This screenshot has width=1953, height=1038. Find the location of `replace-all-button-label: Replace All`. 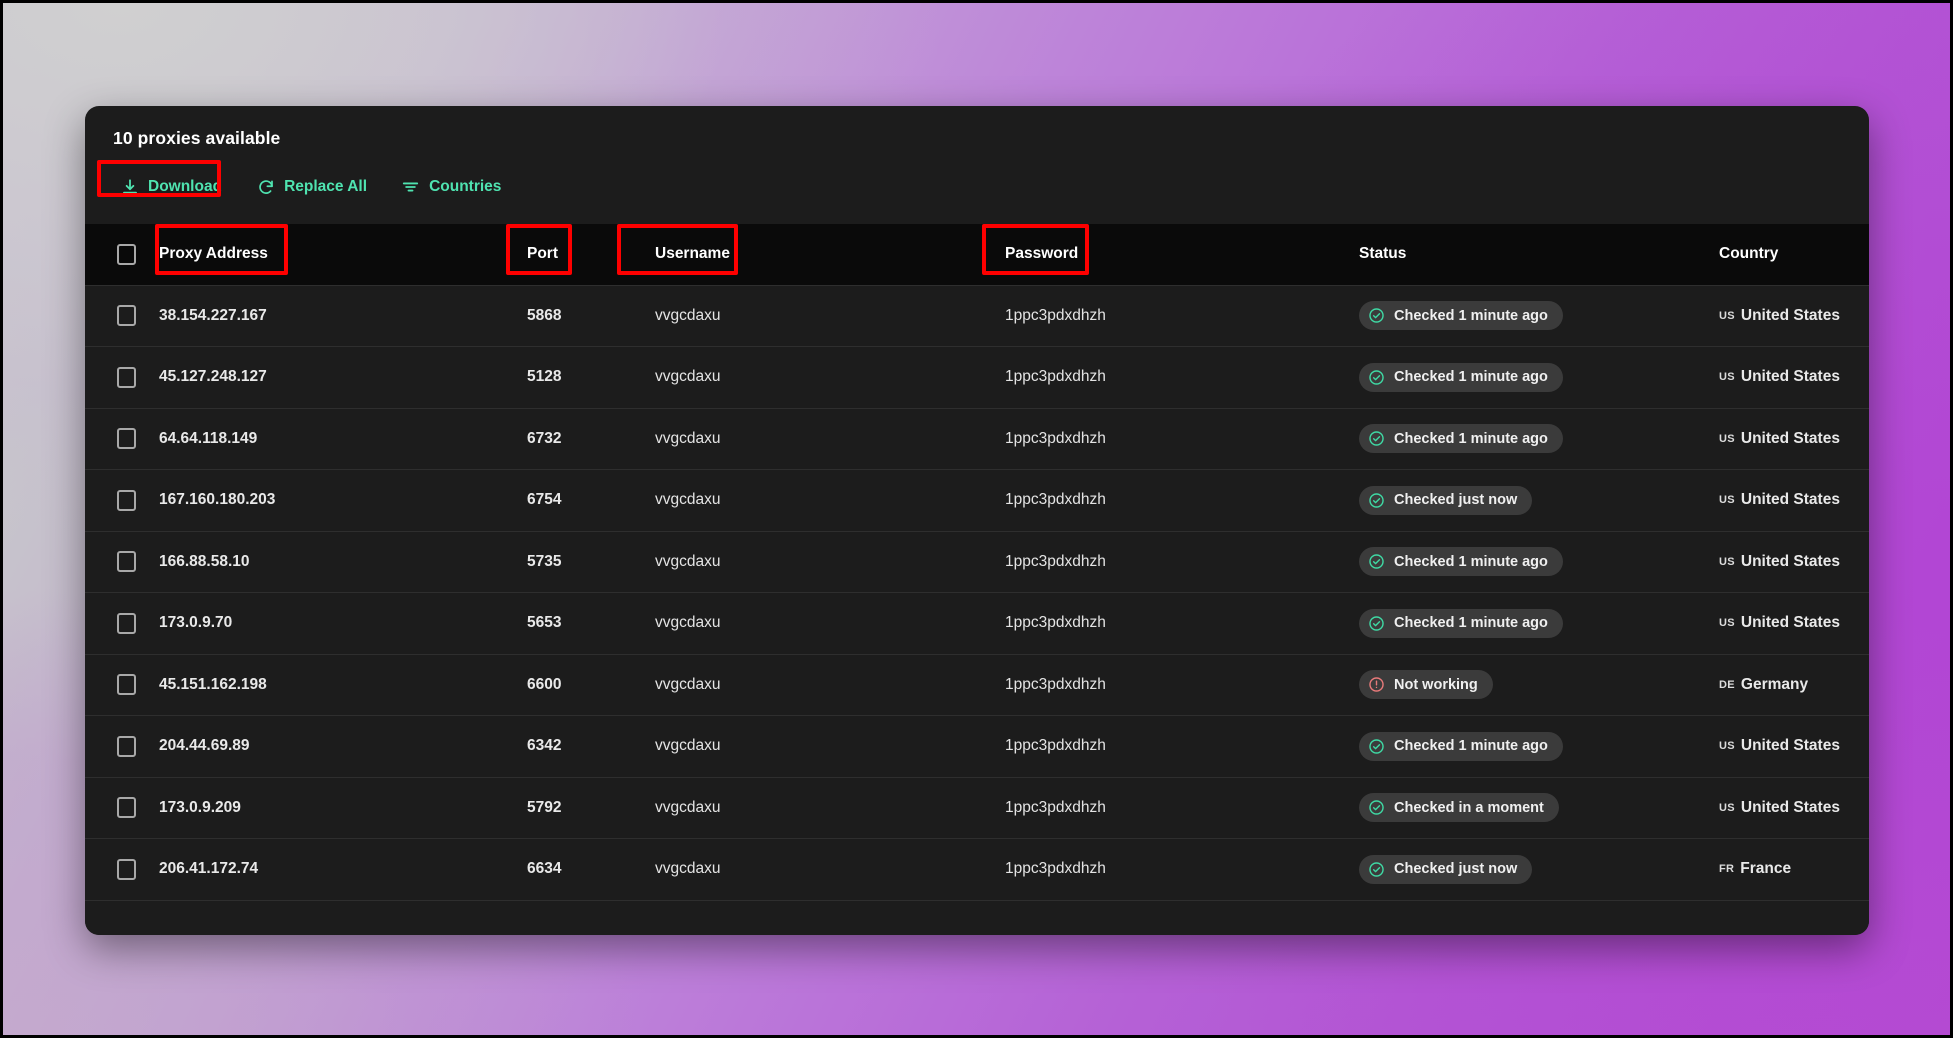

replace-all-button-label: Replace All is located at coordinates (326, 186).